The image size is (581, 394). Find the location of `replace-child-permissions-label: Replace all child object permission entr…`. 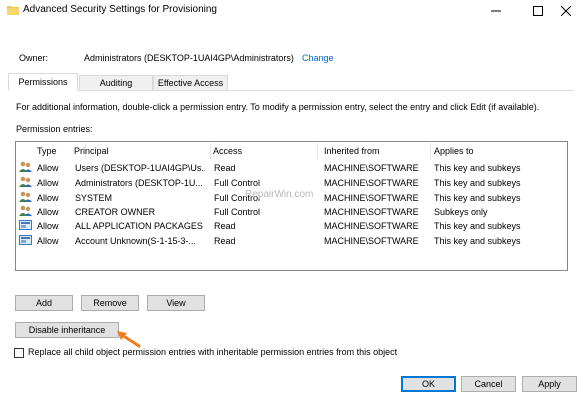

replace-child-permissions-label: Replace all child object permission entr… is located at coordinates (213, 352).